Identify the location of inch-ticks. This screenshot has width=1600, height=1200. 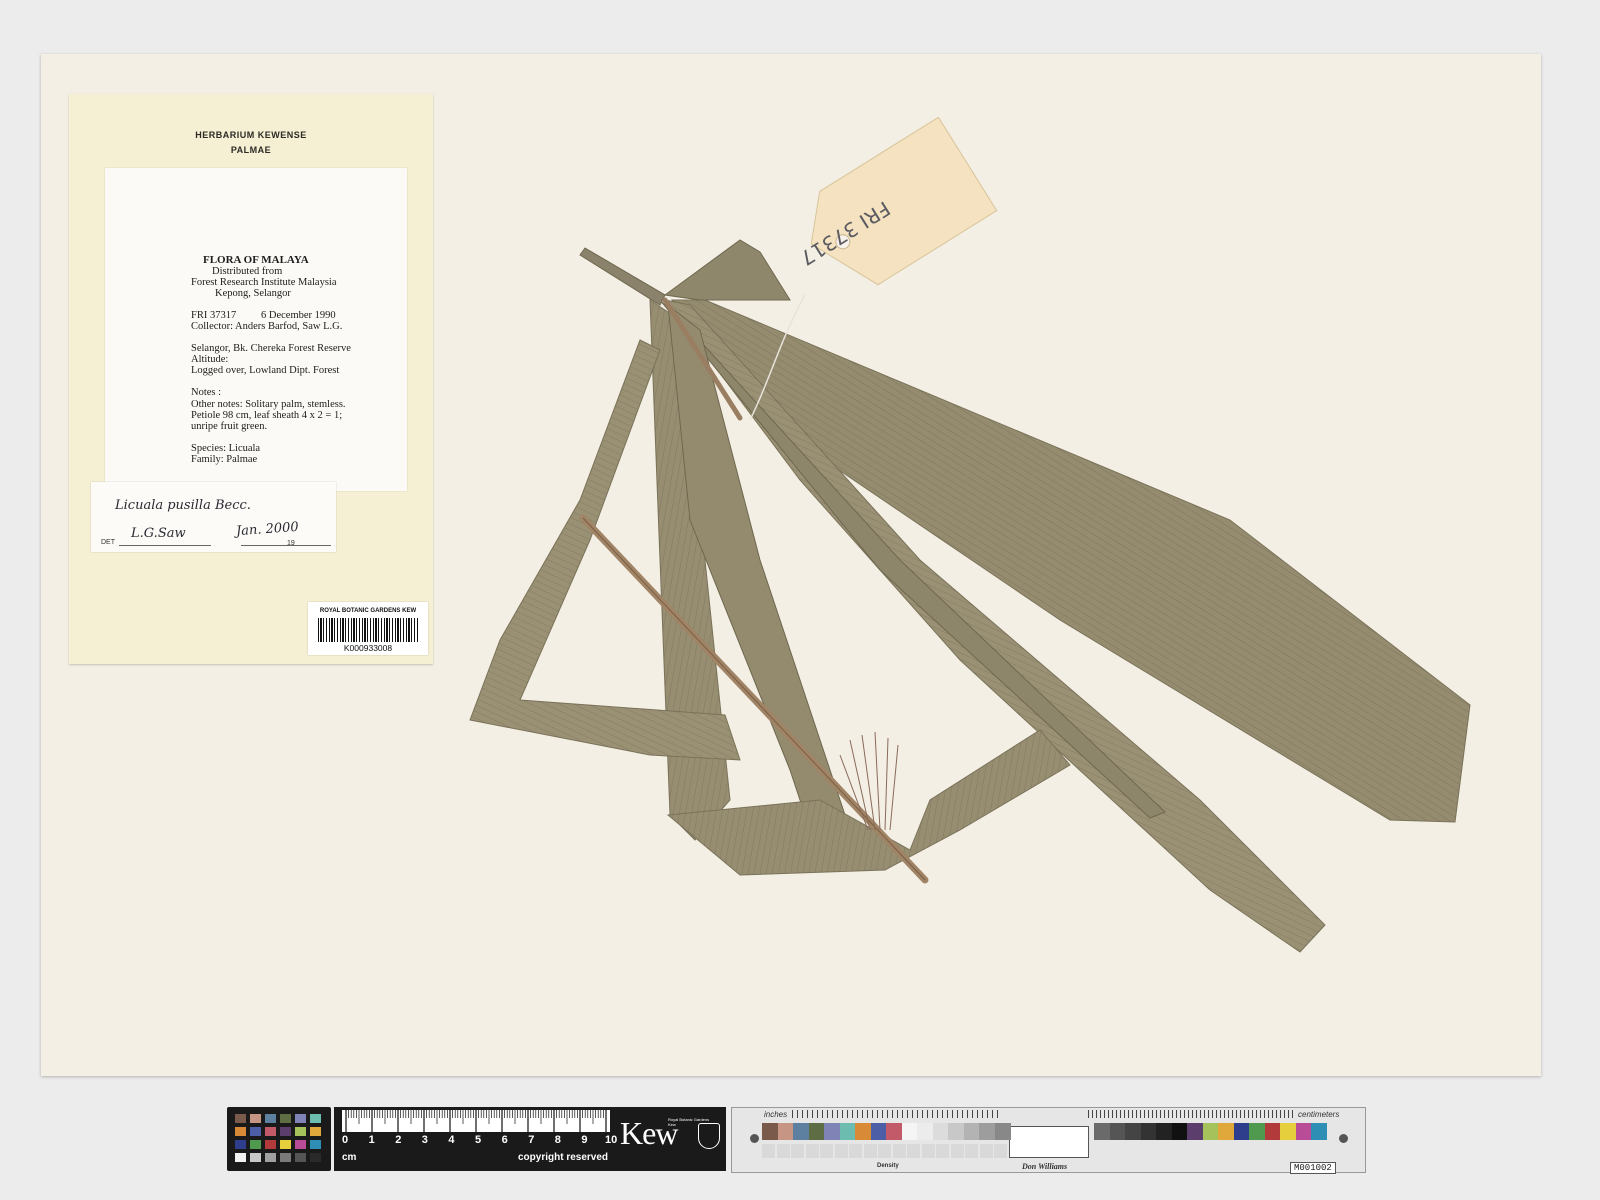
(896, 1114).